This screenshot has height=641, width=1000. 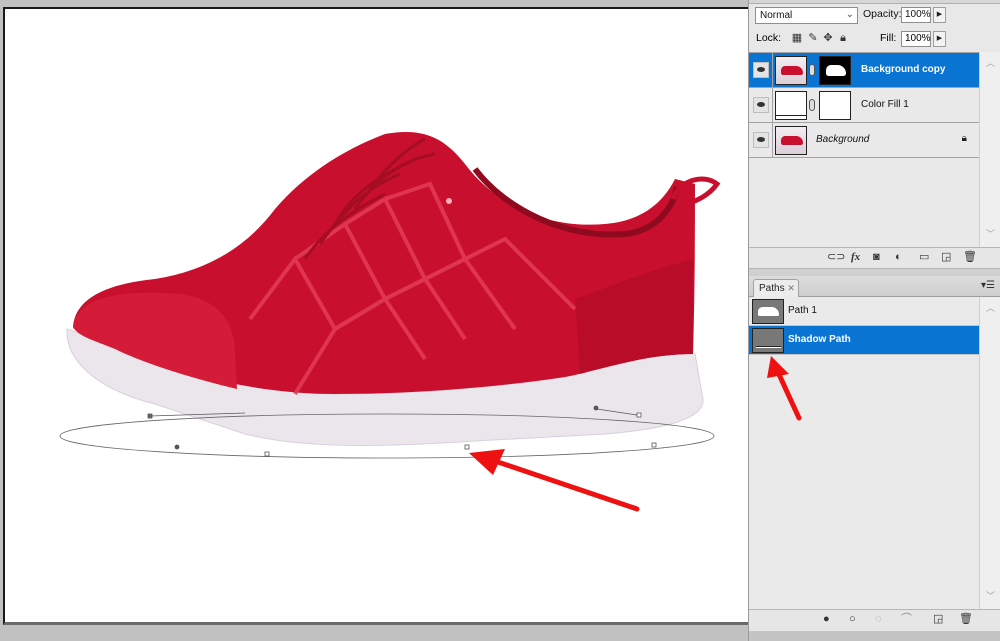 I want to click on fill-label: Fill:, so click(x=888, y=38).